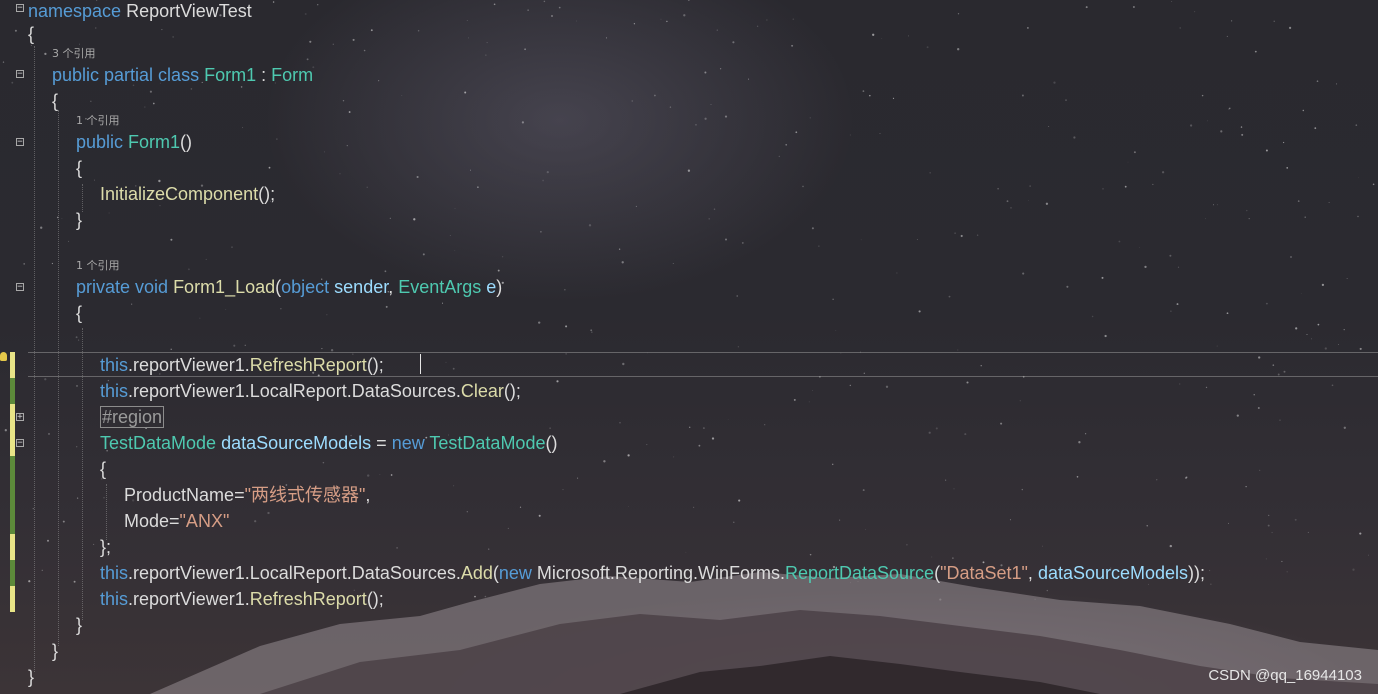 The height and width of the screenshot is (694, 1378). What do you see at coordinates (20, 443) in the screenshot?
I see `collapse-initializer-icon: −` at bounding box center [20, 443].